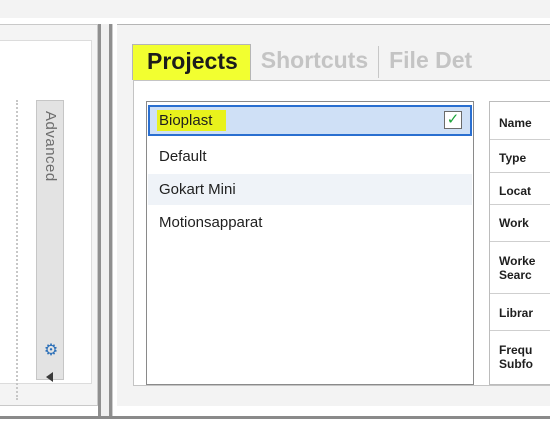  I want to click on project-row-default: Default, so click(310, 156).